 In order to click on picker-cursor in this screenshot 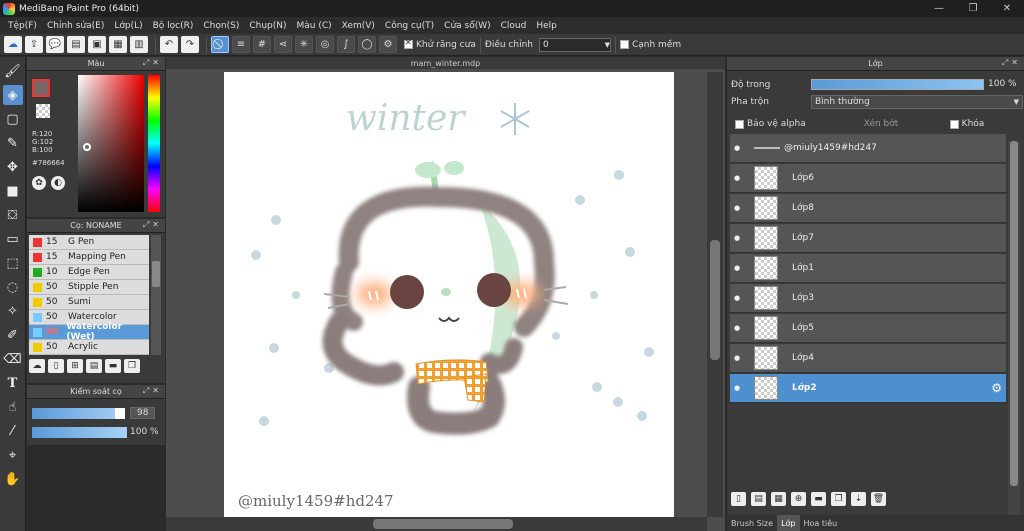, I will do `click(87, 147)`.